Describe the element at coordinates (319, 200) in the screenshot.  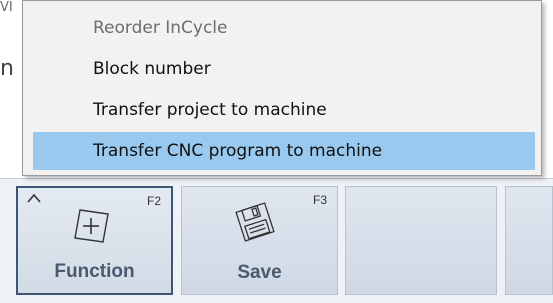
I see `function-key-f3: F3` at that location.